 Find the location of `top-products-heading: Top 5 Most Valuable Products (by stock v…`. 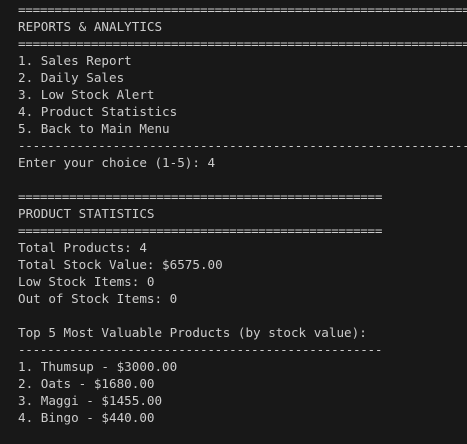

top-products-heading: Top 5 Most Valuable Products (by stock v… is located at coordinates (192, 332).